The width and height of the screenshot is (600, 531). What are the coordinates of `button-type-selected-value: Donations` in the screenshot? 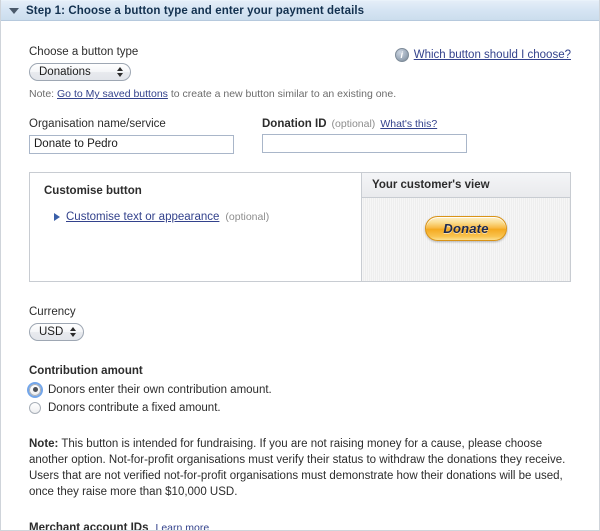 It's located at (65, 72).